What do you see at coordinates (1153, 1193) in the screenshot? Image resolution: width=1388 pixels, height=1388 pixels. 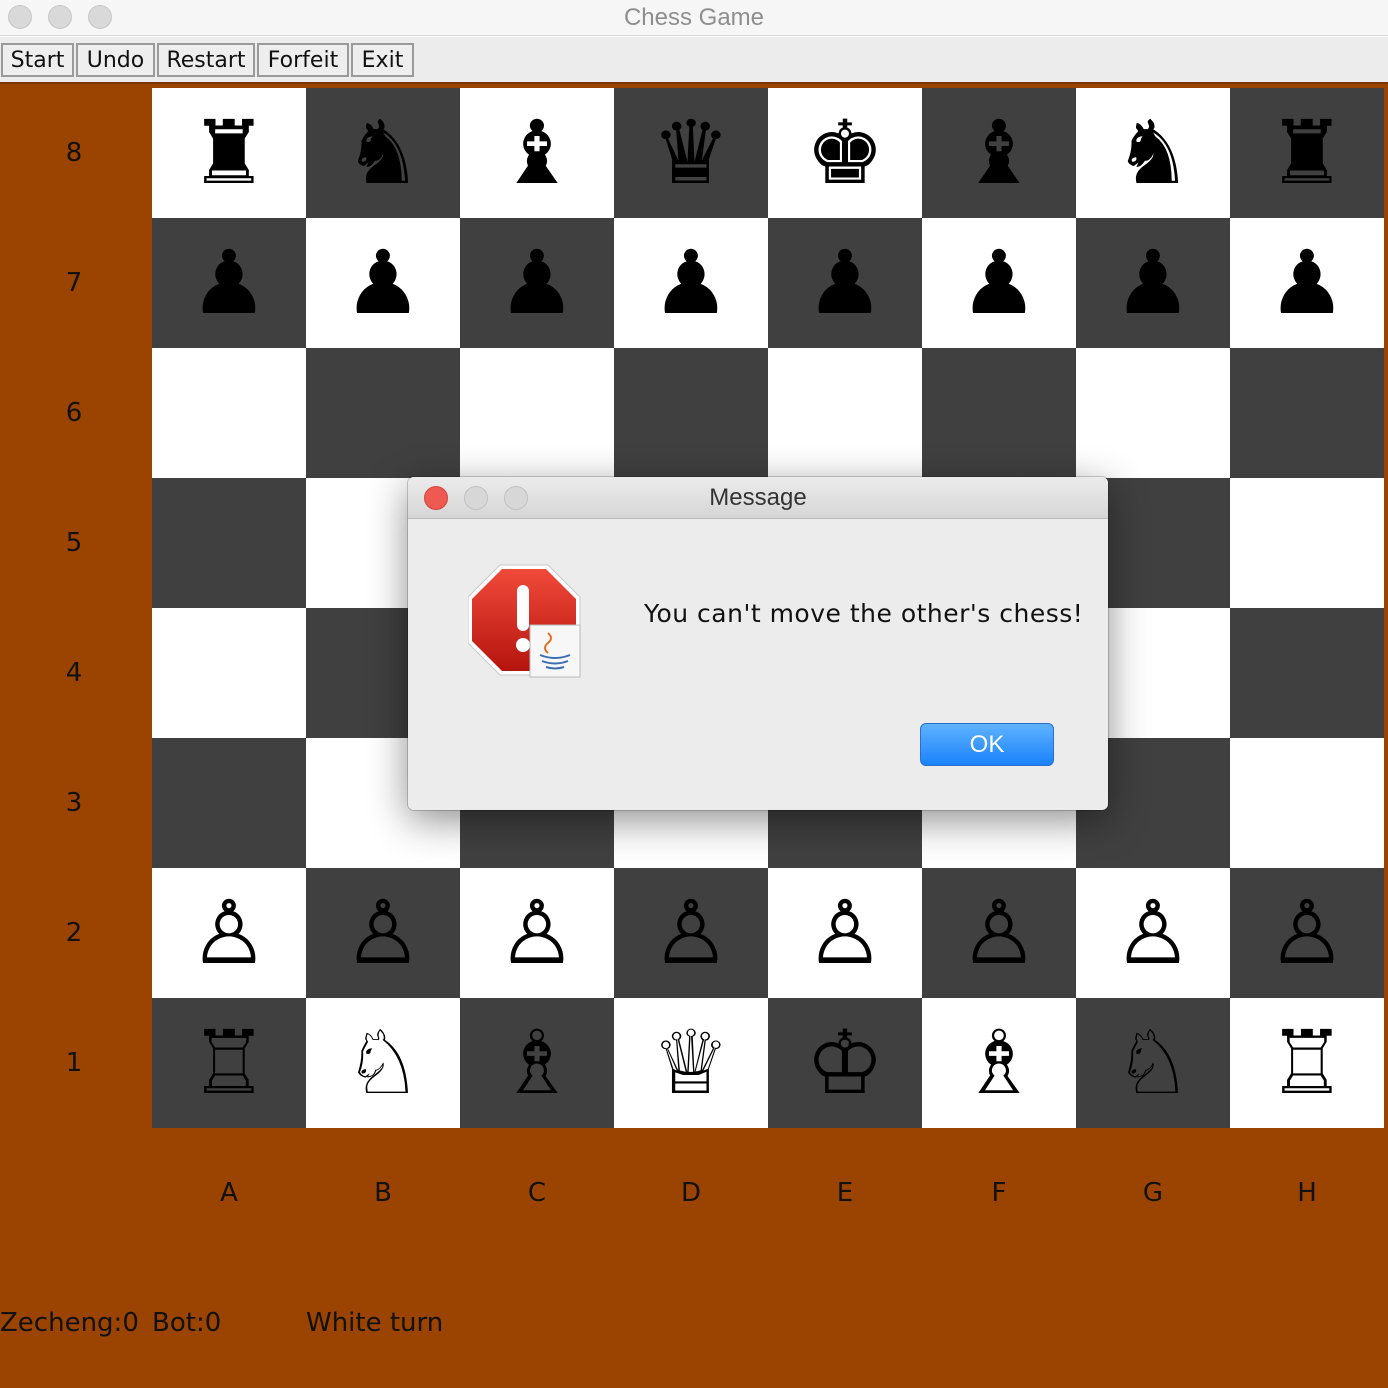 I see `file-label: G` at bounding box center [1153, 1193].